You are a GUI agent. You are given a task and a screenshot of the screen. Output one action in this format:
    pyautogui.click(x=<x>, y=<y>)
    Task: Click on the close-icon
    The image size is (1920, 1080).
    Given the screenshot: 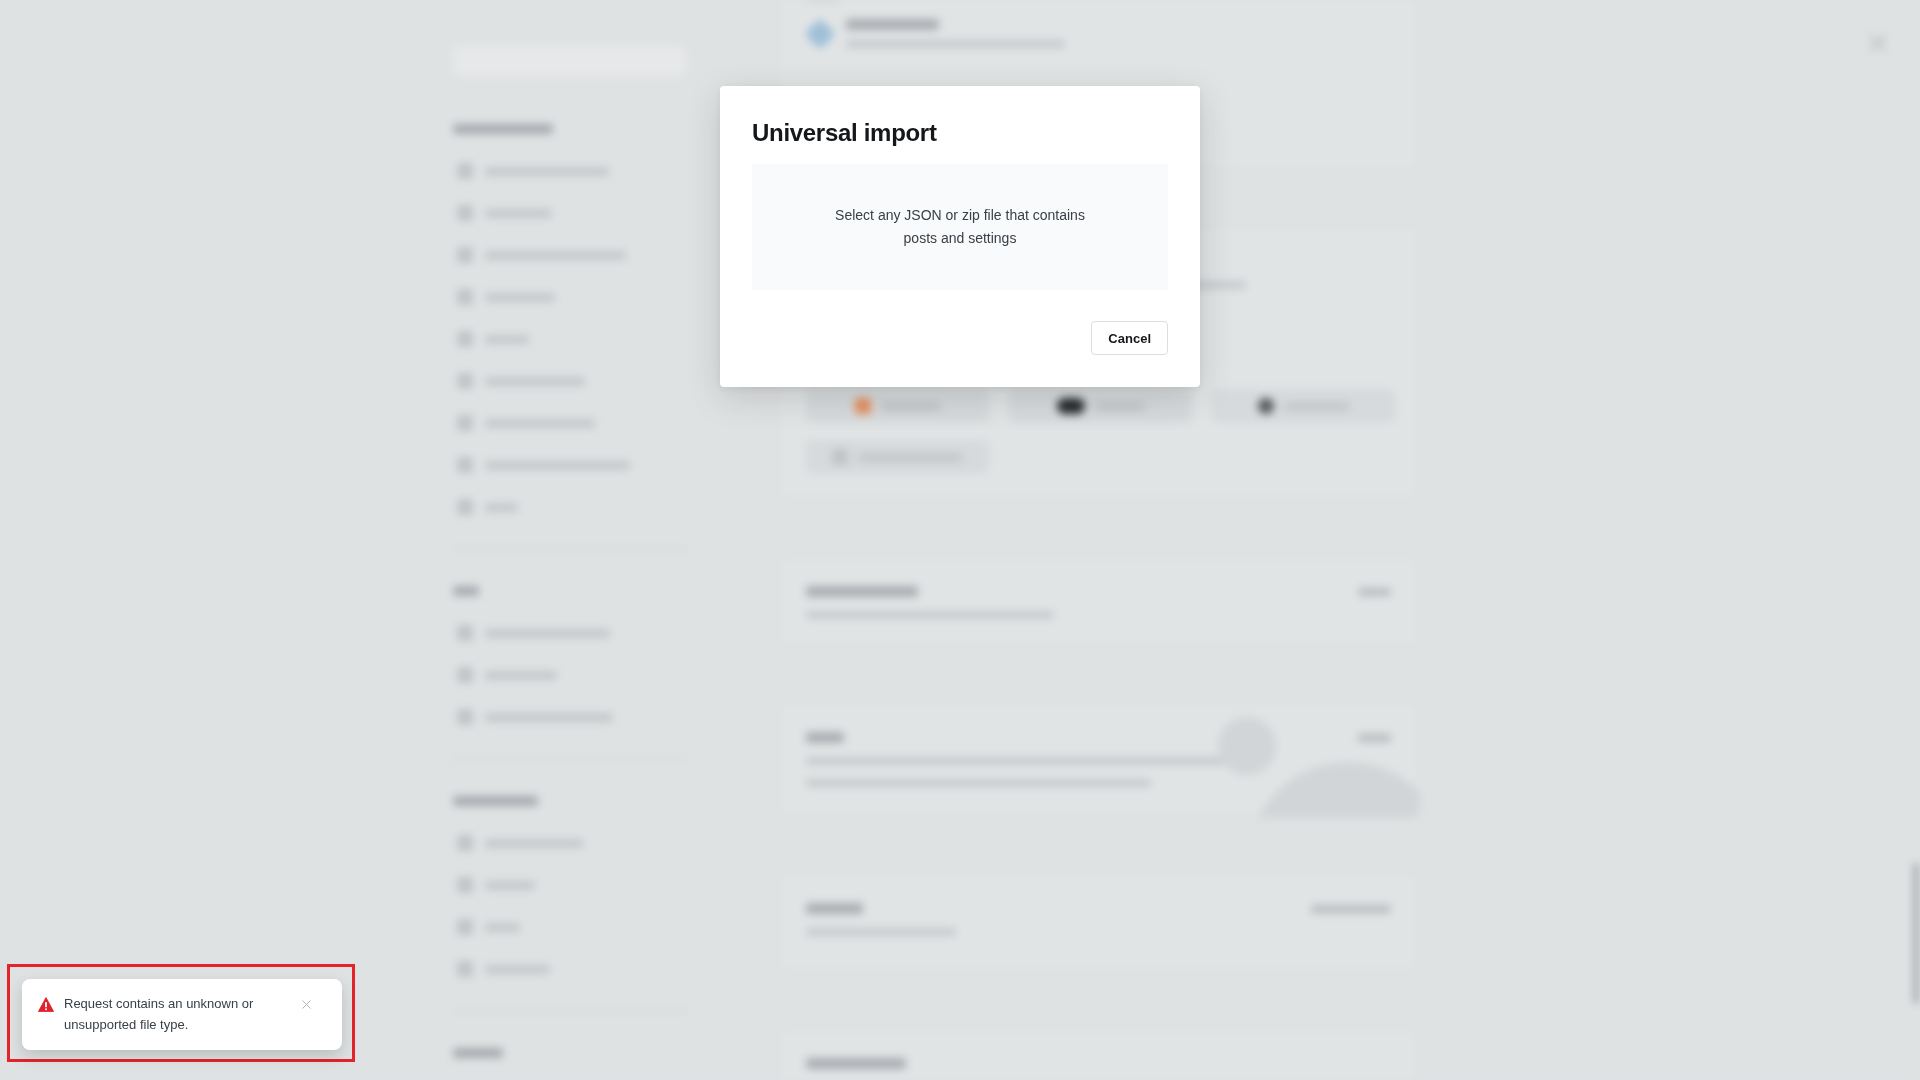 What is the action you would take?
    pyautogui.click(x=306, y=1004)
    